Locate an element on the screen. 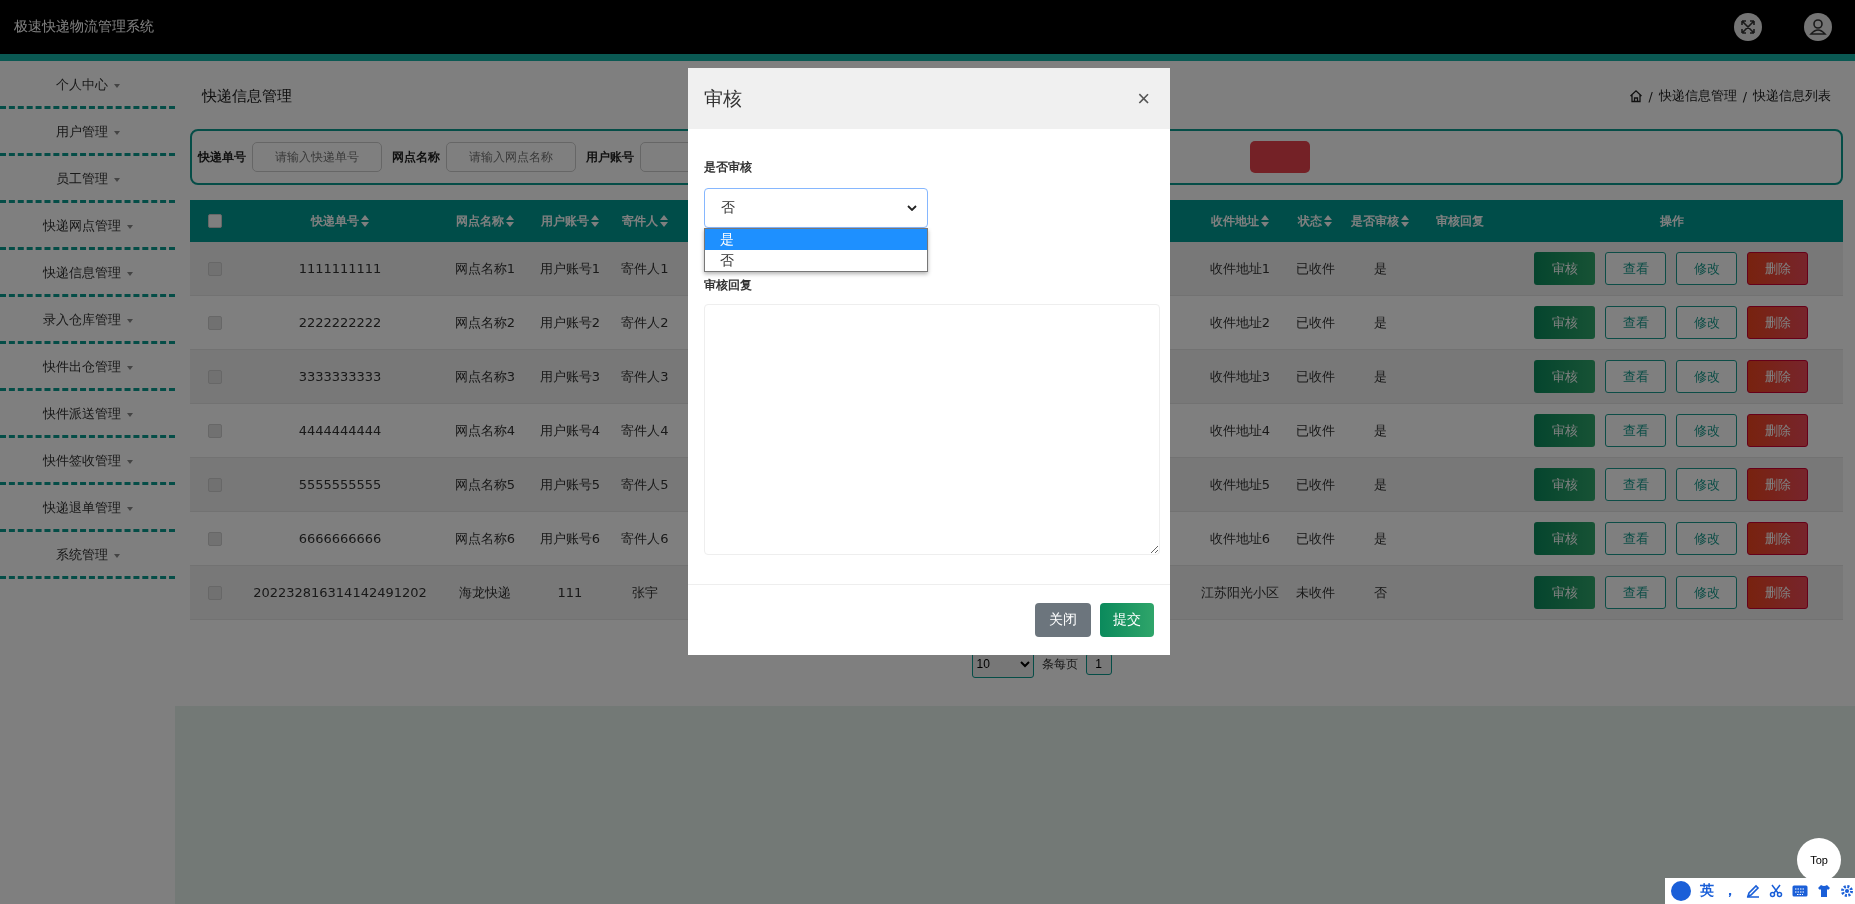  search-label: 快递单号 is located at coordinates (222, 157).